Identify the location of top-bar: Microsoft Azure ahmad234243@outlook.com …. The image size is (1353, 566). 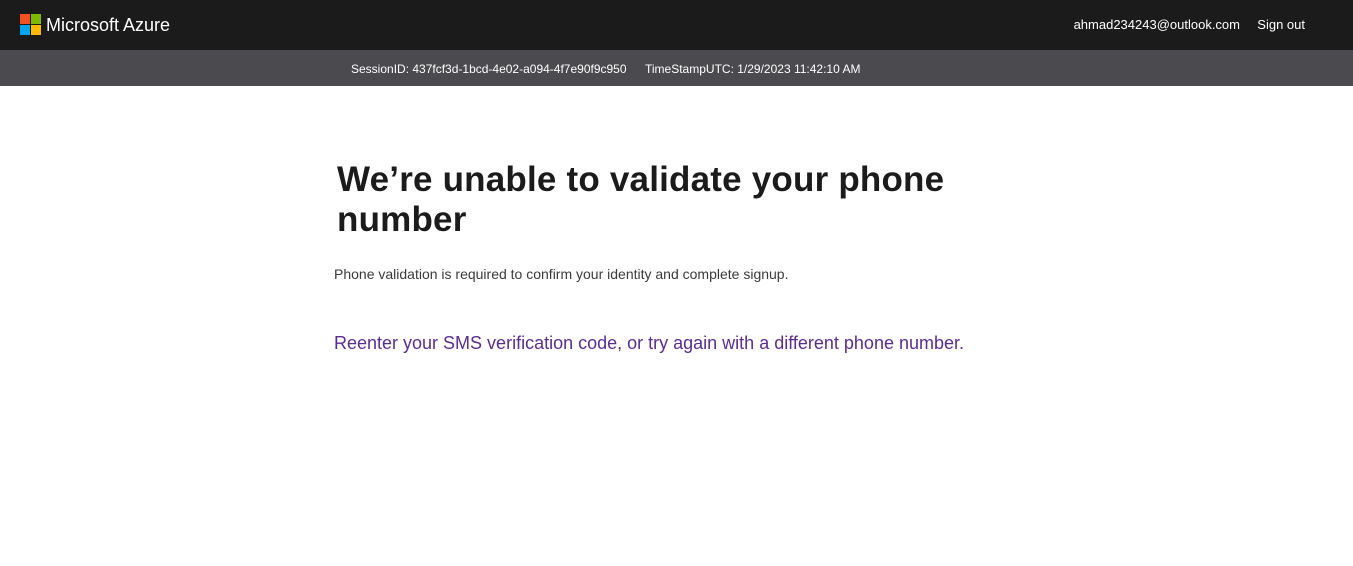
(676, 25).